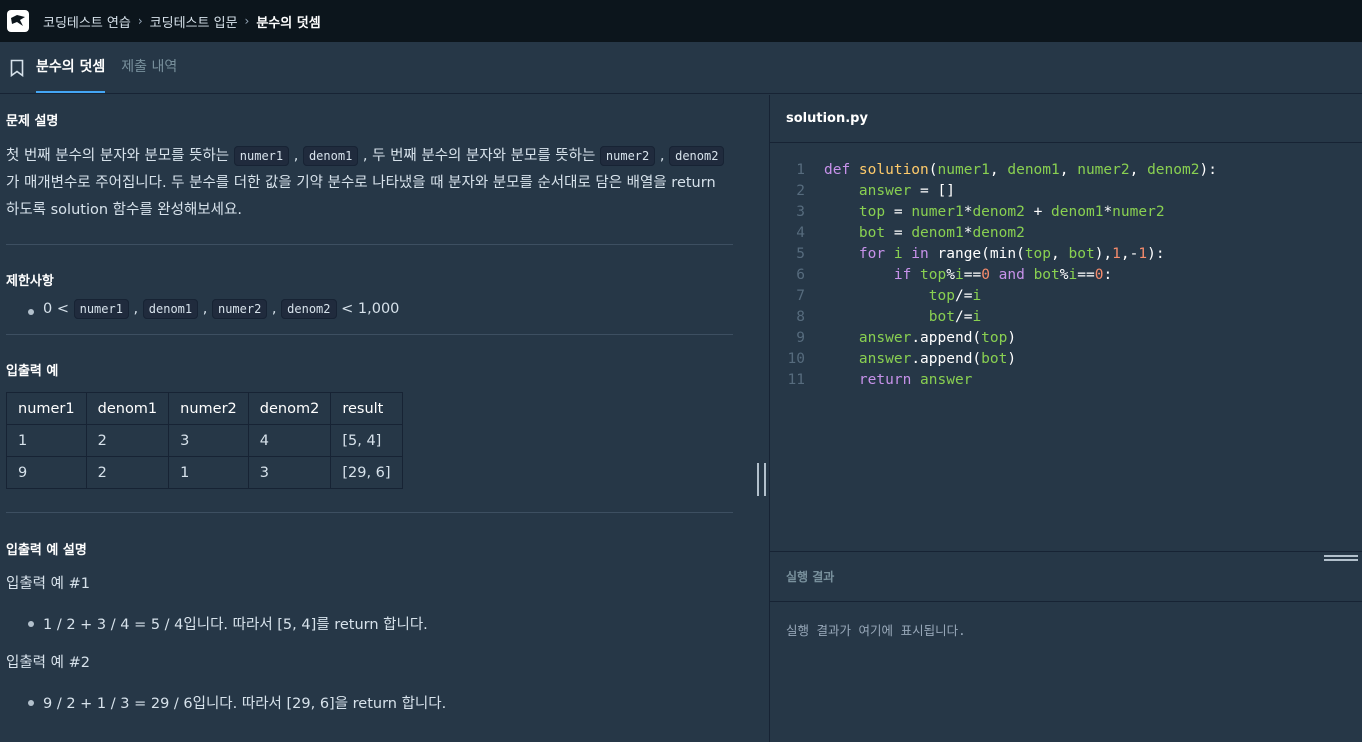 Image resolution: width=1362 pixels, height=742 pixels. I want to click on tab-problem: 분수의 덧셈, so click(71, 67).